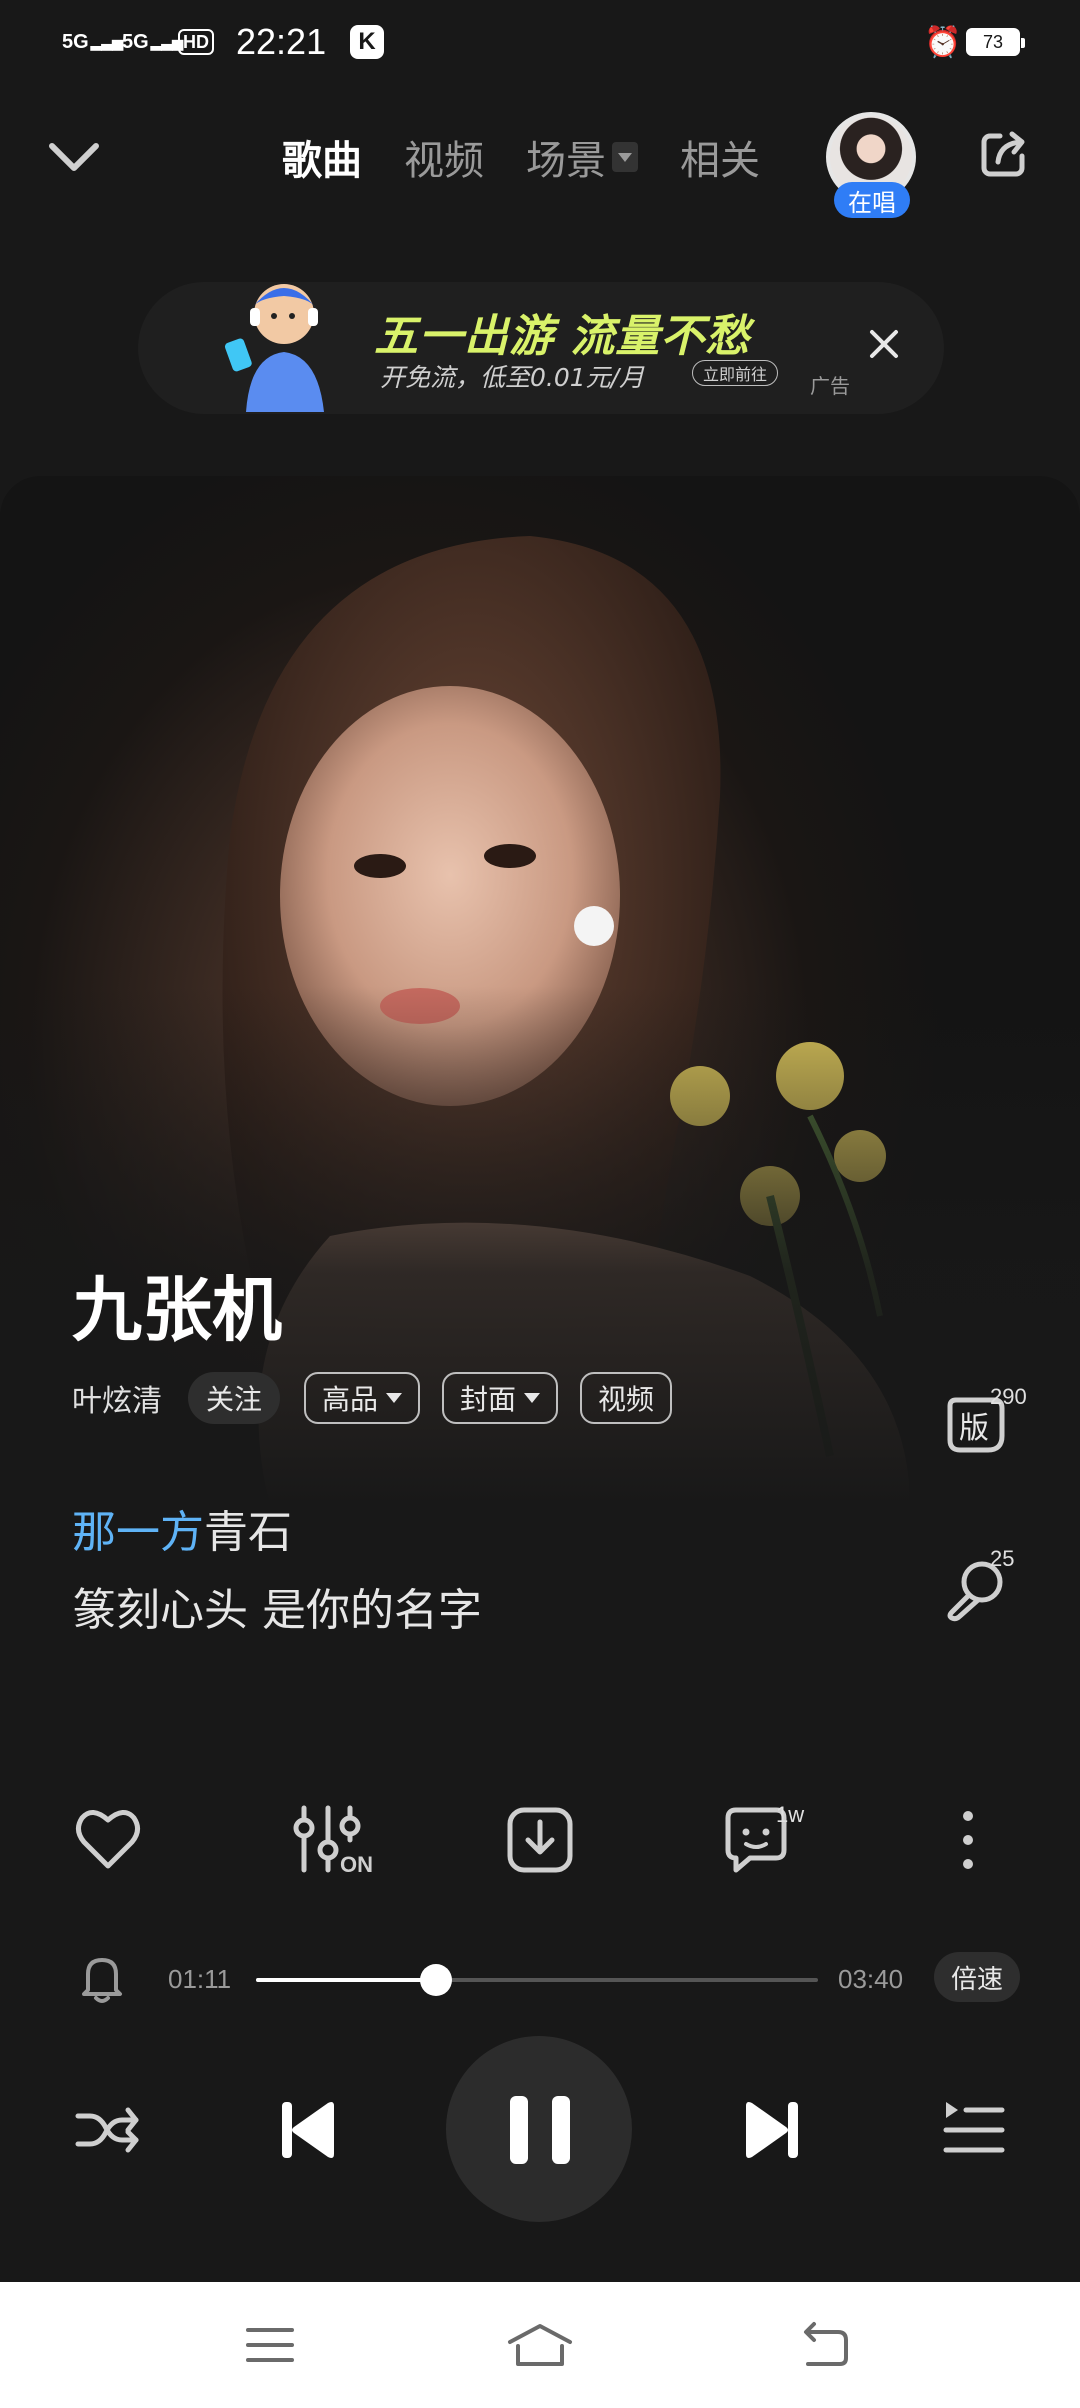 The image size is (1080, 2408). I want to click on progress-thumb, so click(435, 1980).